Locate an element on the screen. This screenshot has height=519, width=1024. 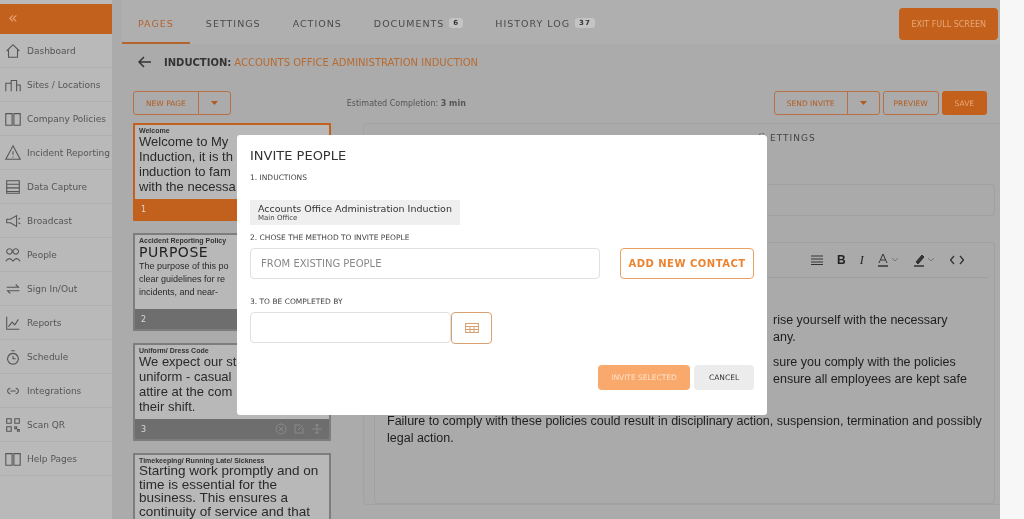
warning-icon is located at coordinates (13, 152).